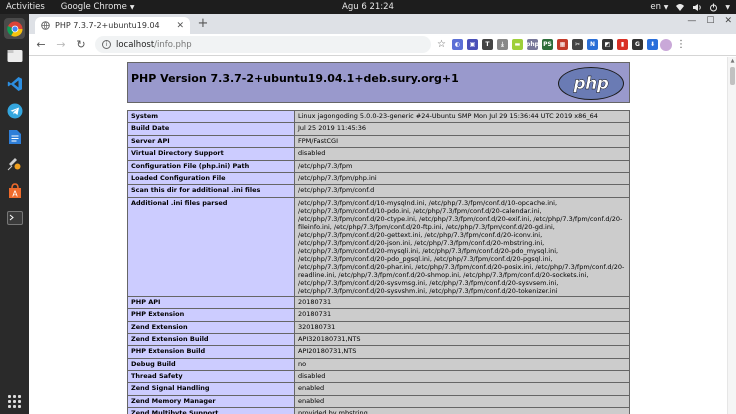 This screenshot has height=414, width=736. Describe the element at coordinates (462, 352) in the screenshot. I see `setting-value: API20180731,NTS` at that location.